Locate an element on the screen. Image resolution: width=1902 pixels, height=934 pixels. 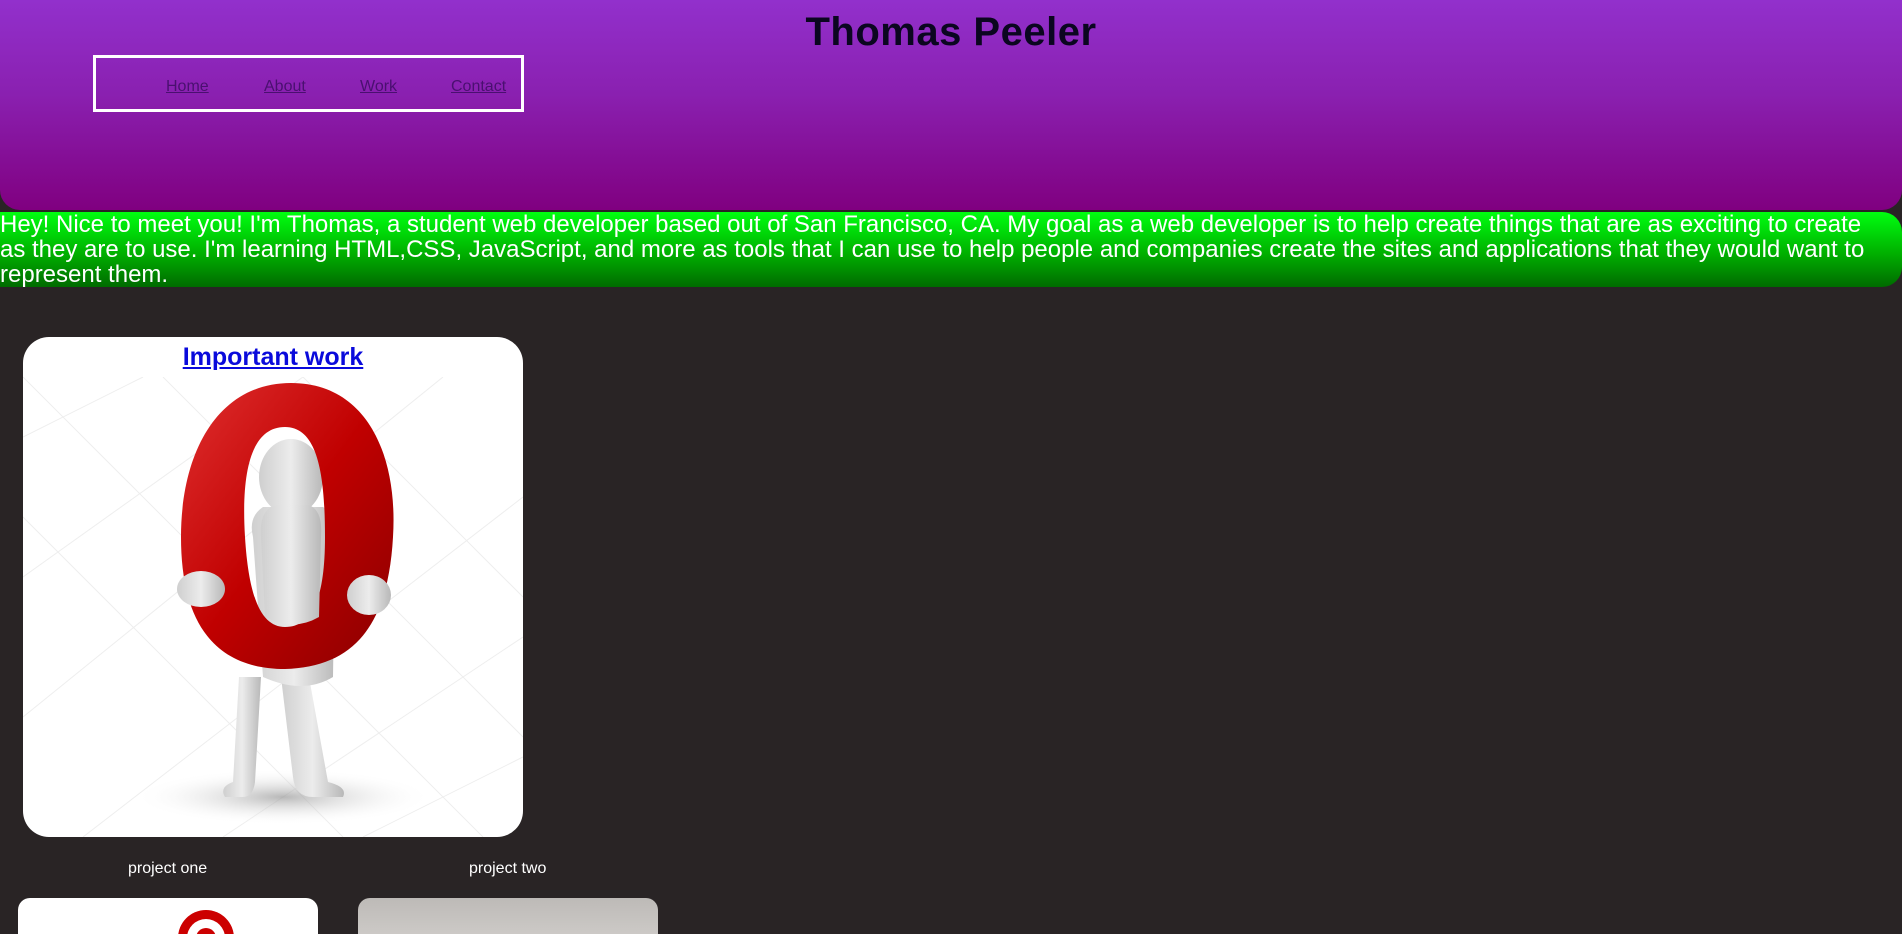
project-two-thumbnail is located at coordinates (508, 916).